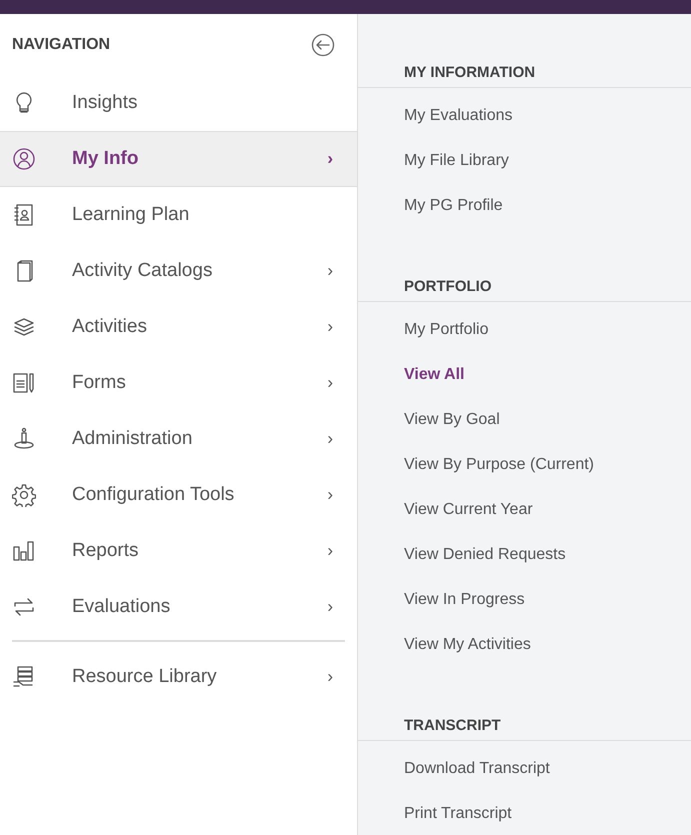 This screenshot has width=691, height=835. What do you see at coordinates (524, 509) in the screenshot?
I see `menu-link: View Current Year` at bounding box center [524, 509].